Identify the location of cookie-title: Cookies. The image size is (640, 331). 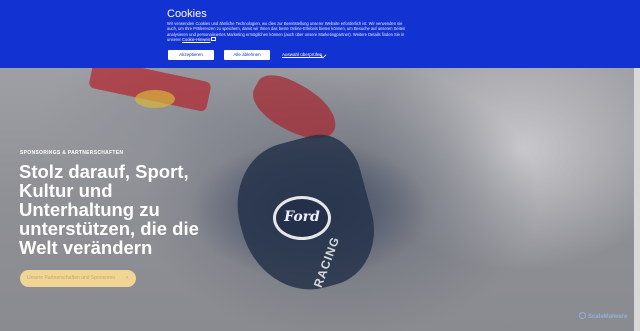
(187, 14).